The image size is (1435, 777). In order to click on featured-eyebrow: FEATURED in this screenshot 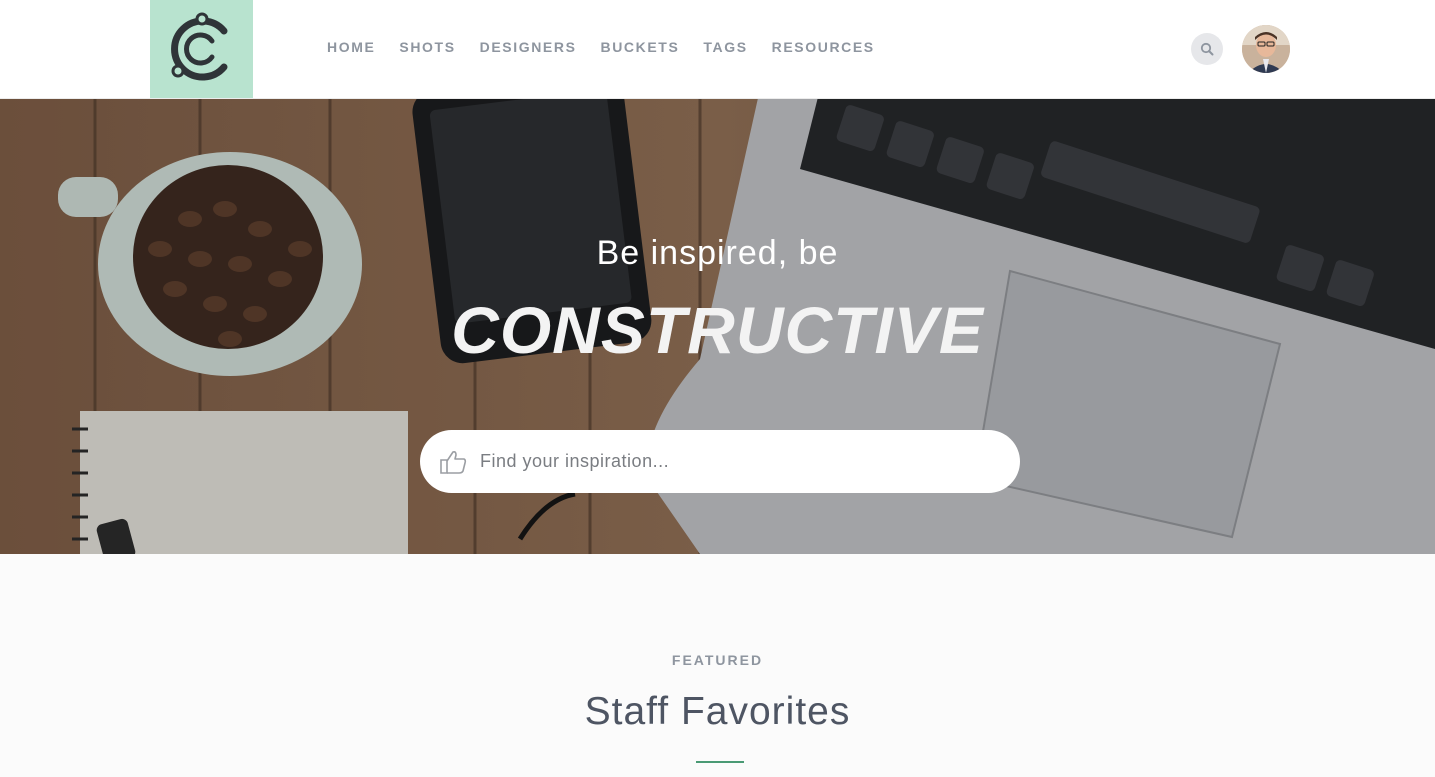, I will do `click(717, 660)`.